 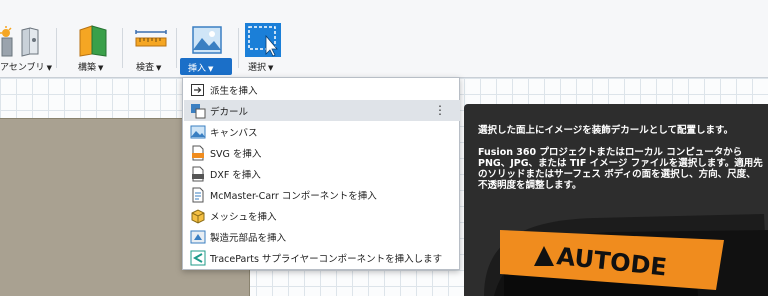 I want to click on tooltip-title: 選択した面上にイメージを装飾デカールとして配置します。, so click(x=606, y=130).